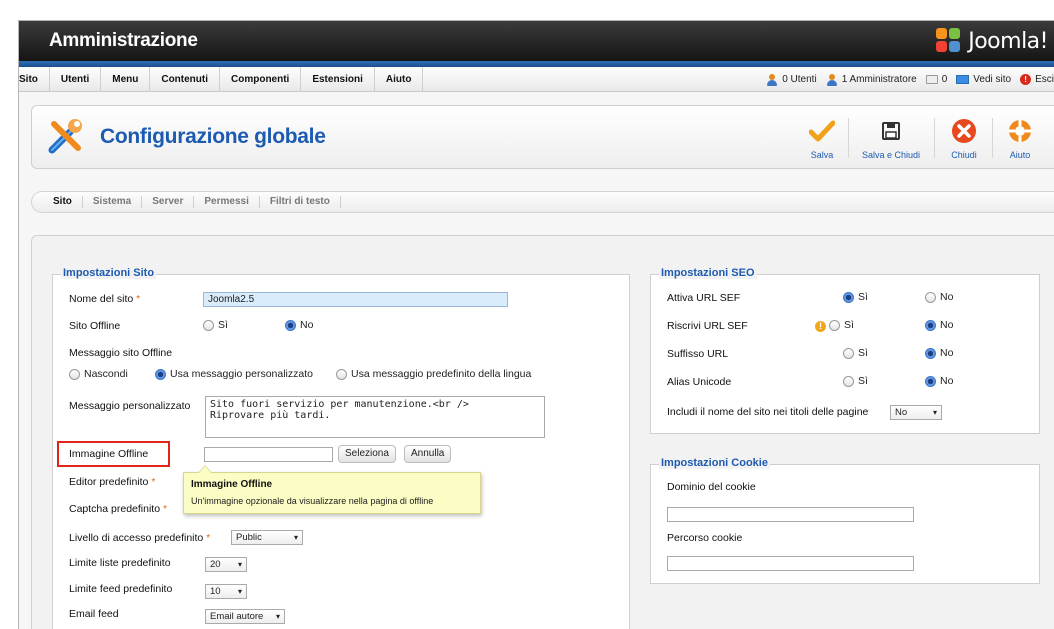 Image resolution: width=1054 pixels, height=629 pixels. Describe the element at coordinates (949, 41) in the screenshot. I see `joomla-logo-icon` at that location.